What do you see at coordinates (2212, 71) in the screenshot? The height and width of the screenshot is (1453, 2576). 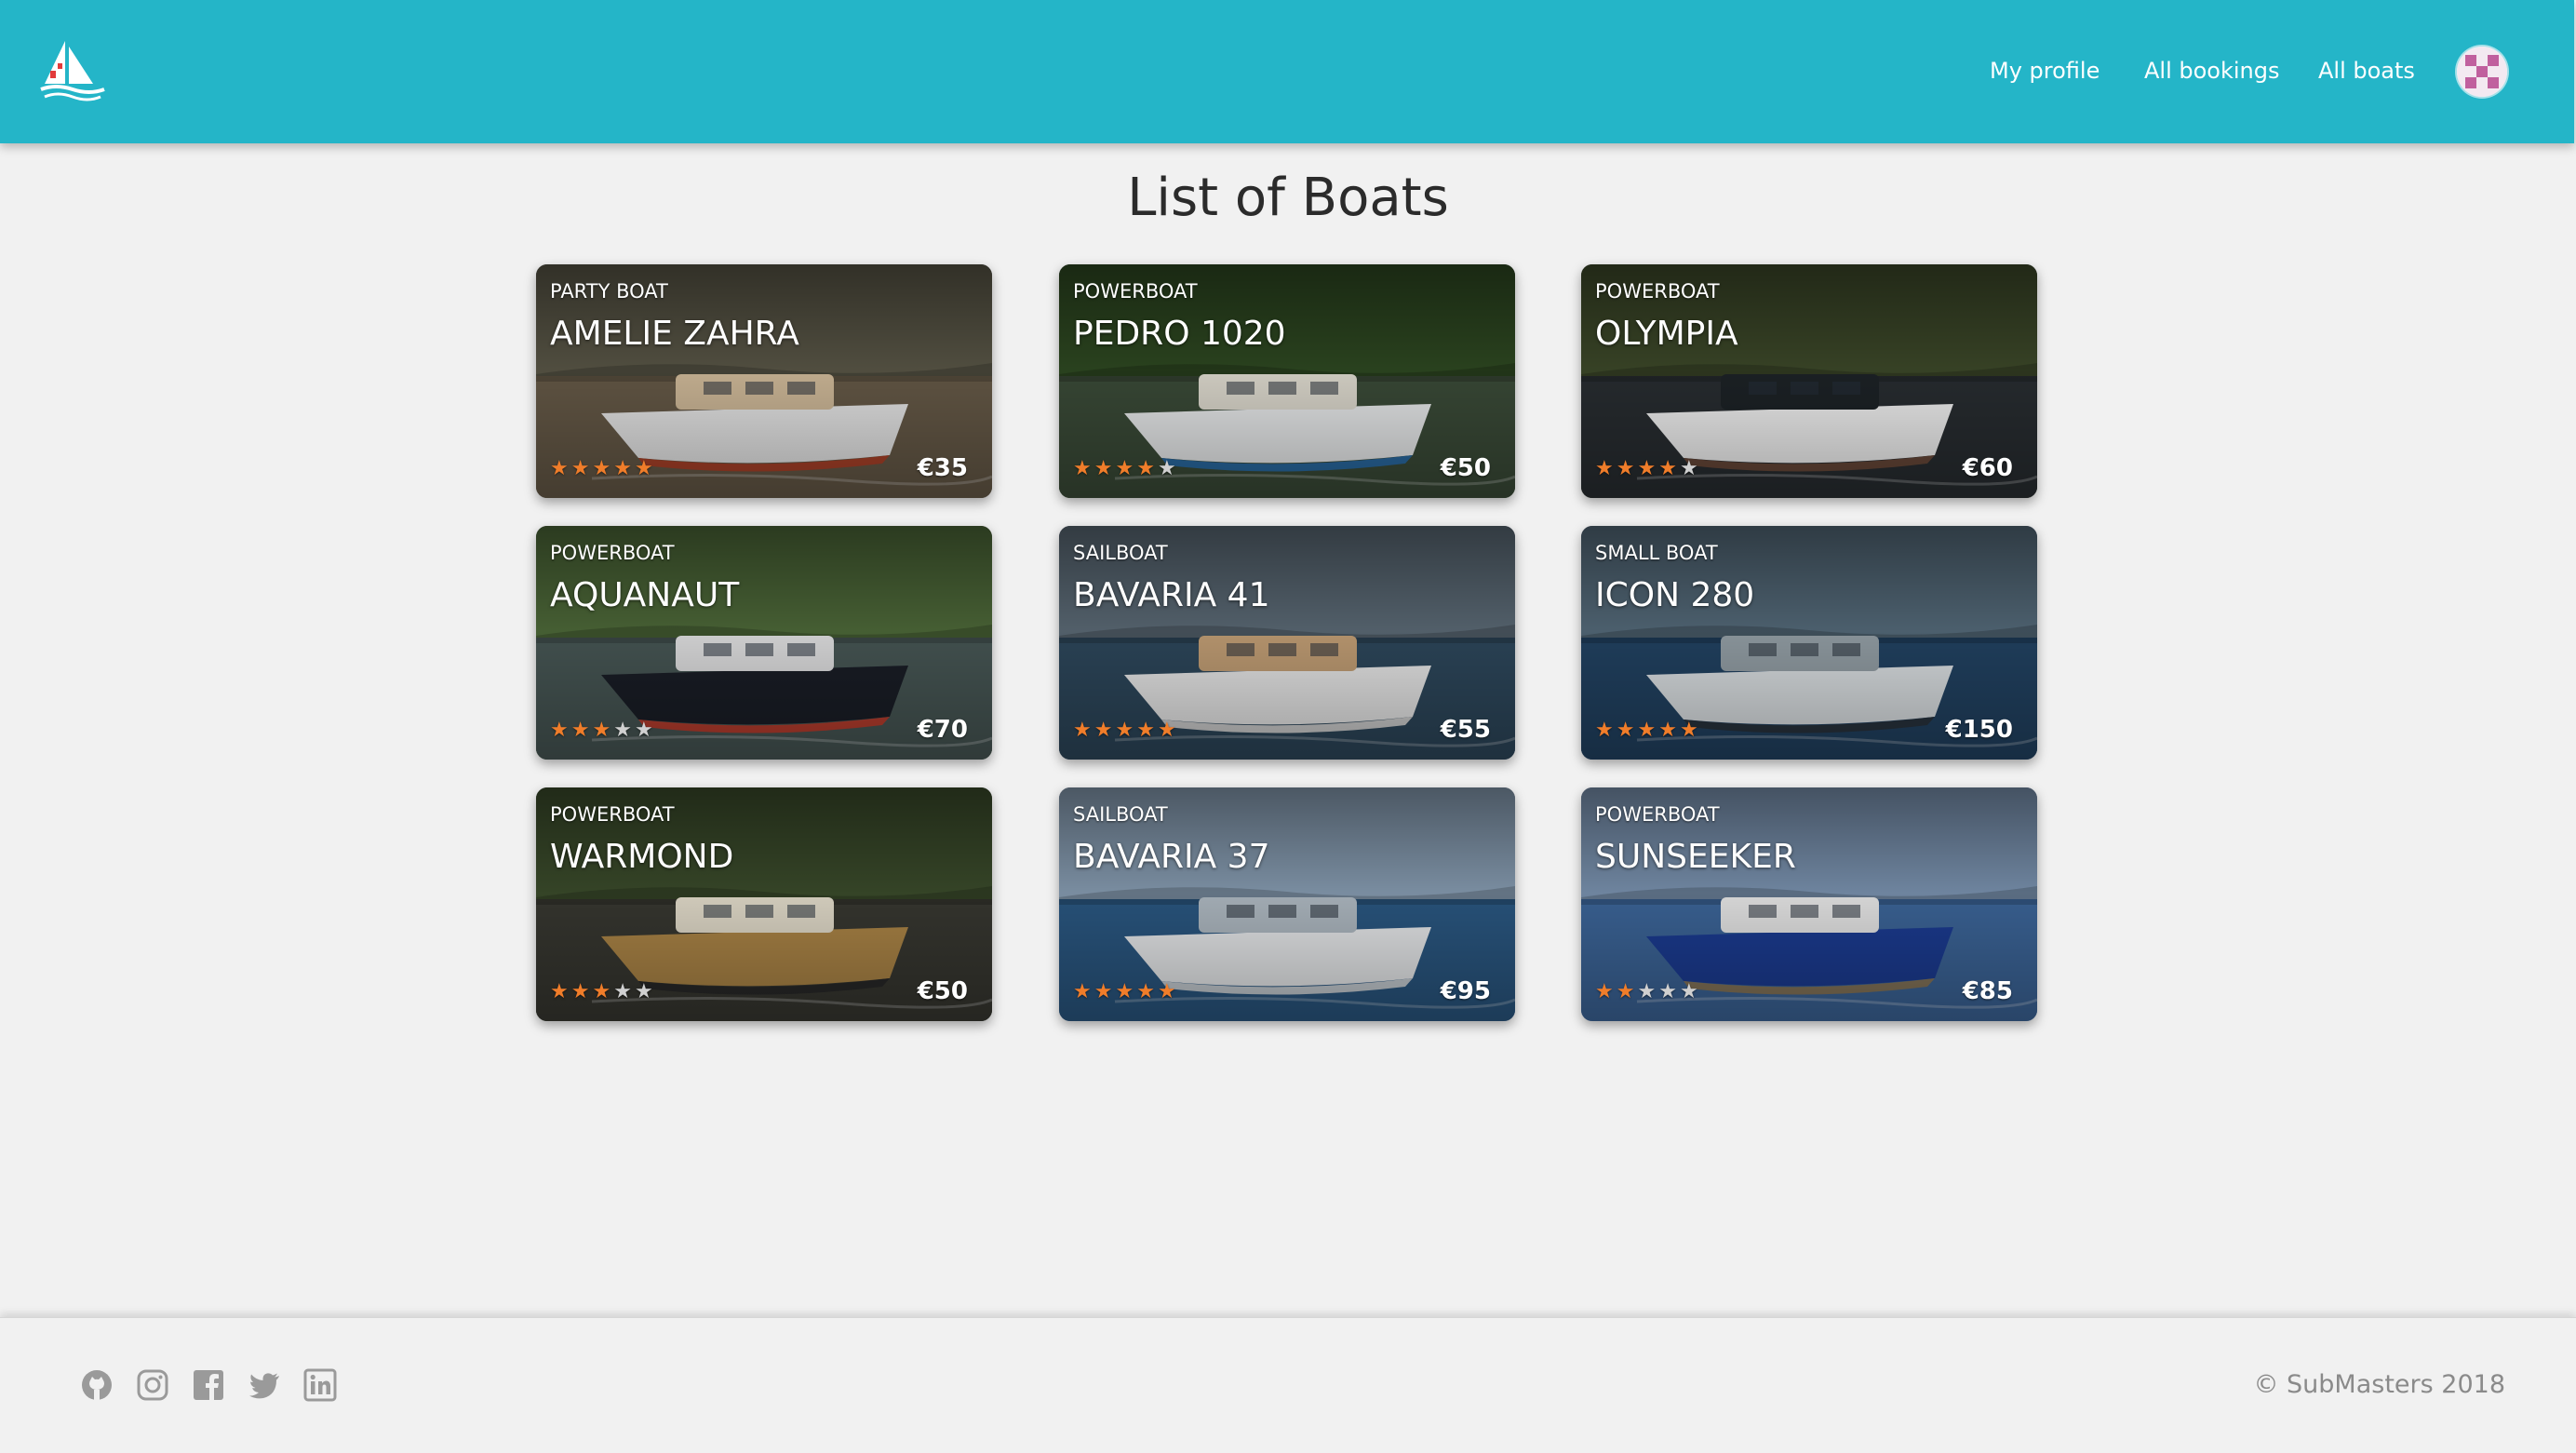 I see `nav-all-bookings: All bookings` at bounding box center [2212, 71].